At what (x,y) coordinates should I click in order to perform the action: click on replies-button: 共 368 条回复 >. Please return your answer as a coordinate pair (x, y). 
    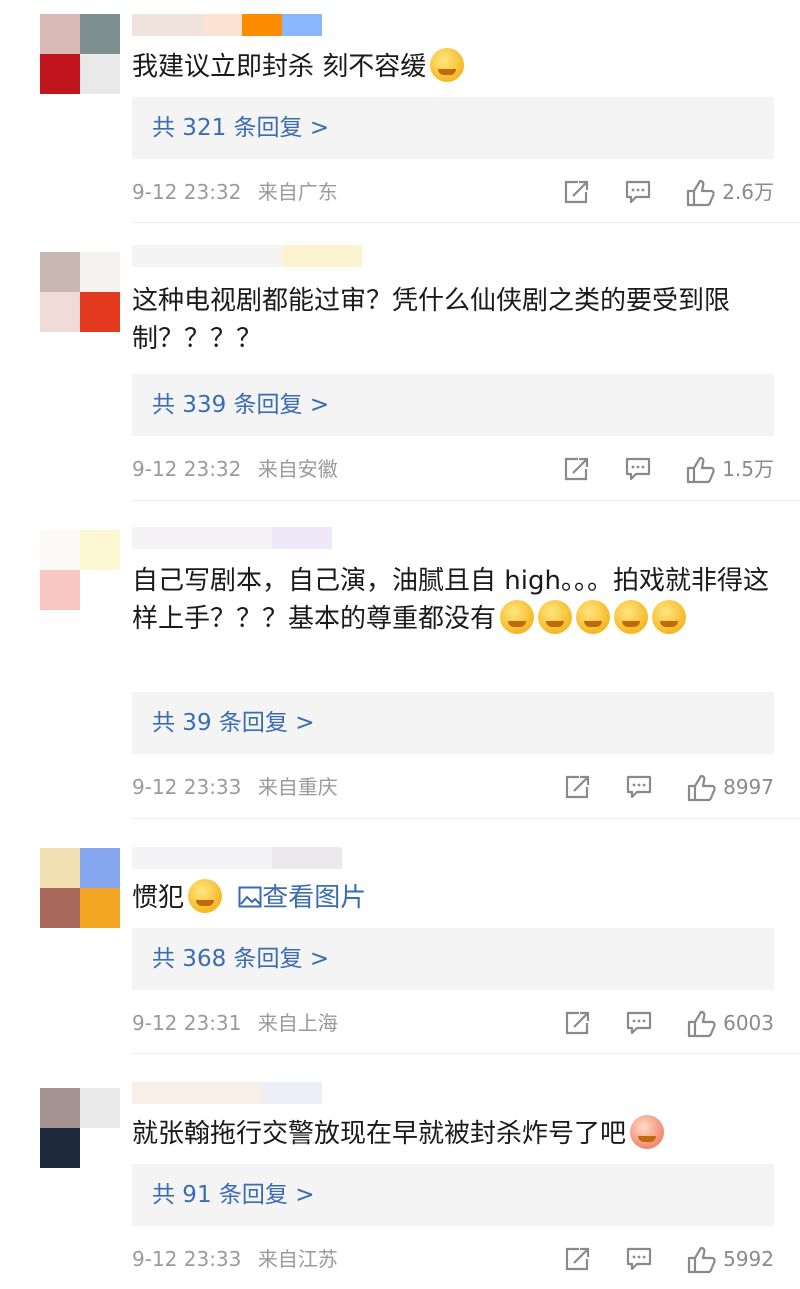
    Looking at the image, I should click on (453, 959).